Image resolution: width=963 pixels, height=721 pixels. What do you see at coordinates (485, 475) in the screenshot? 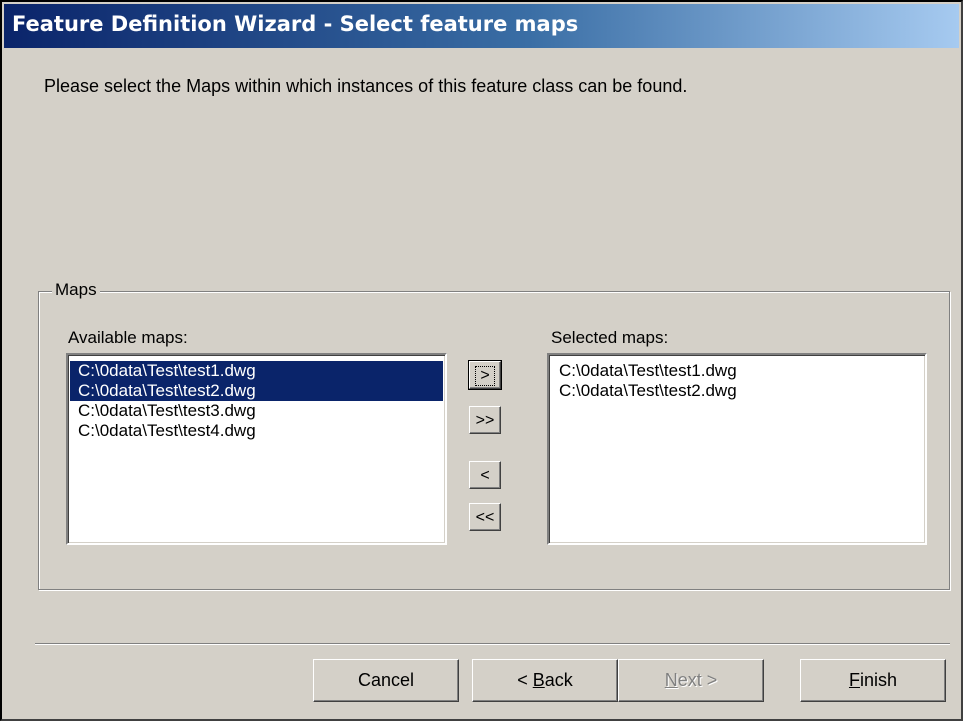
I see `remove-map-button: <` at bounding box center [485, 475].